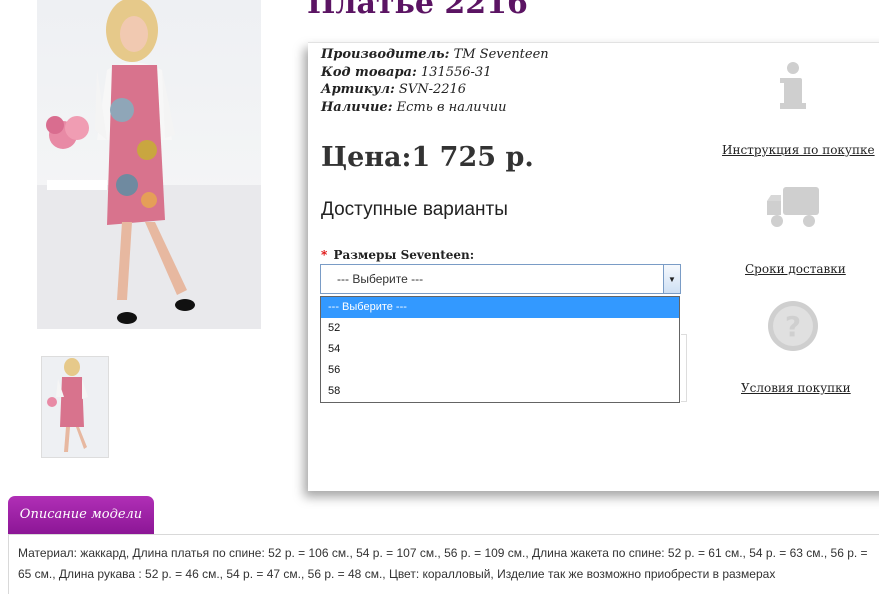 The height and width of the screenshot is (594, 879). Describe the element at coordinates (149, 164) in the screenshot. I see `product-main-photo` at that location.